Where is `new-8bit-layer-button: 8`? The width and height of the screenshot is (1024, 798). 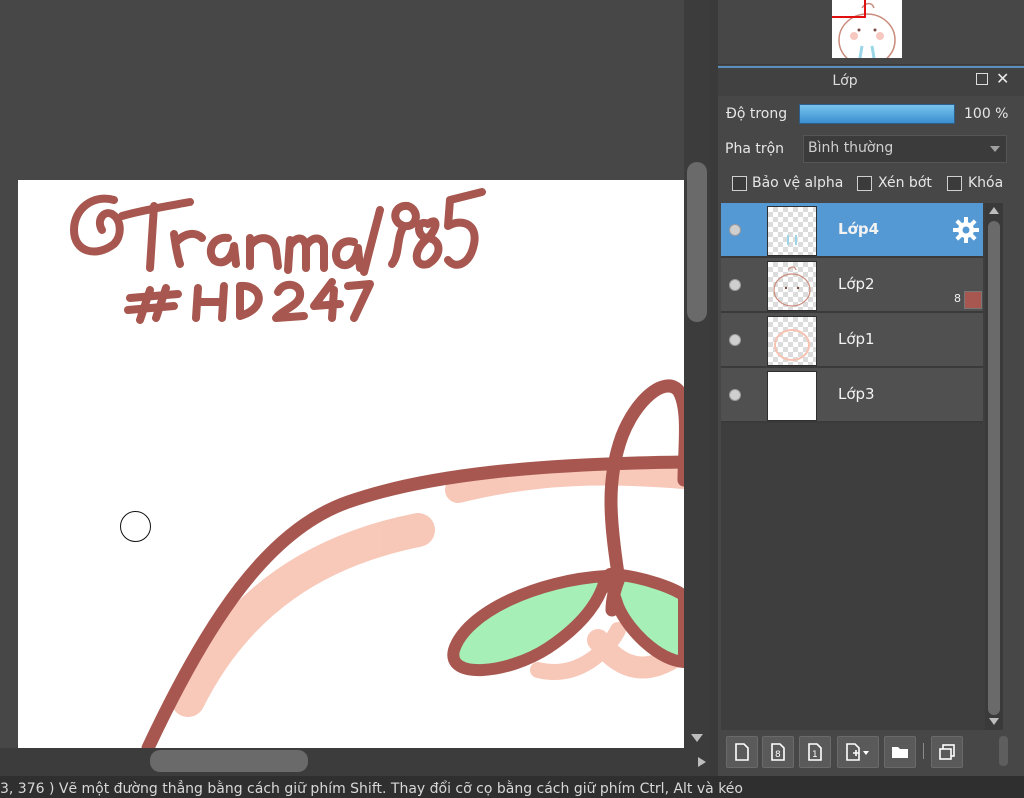
new-8bit-layer-button: 8 is located at coordinates (778, 752).